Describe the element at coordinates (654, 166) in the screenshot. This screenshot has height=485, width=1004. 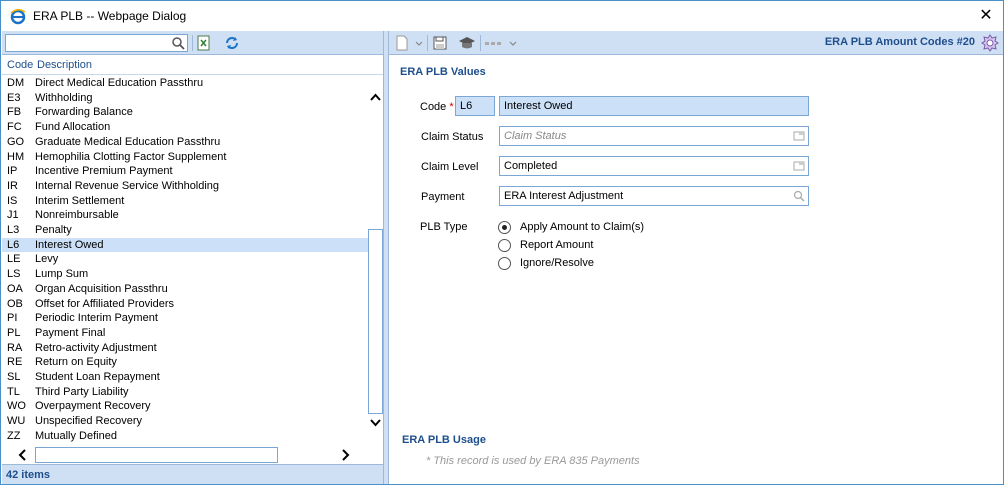
I see `claim-level-field: Completed` at that location.